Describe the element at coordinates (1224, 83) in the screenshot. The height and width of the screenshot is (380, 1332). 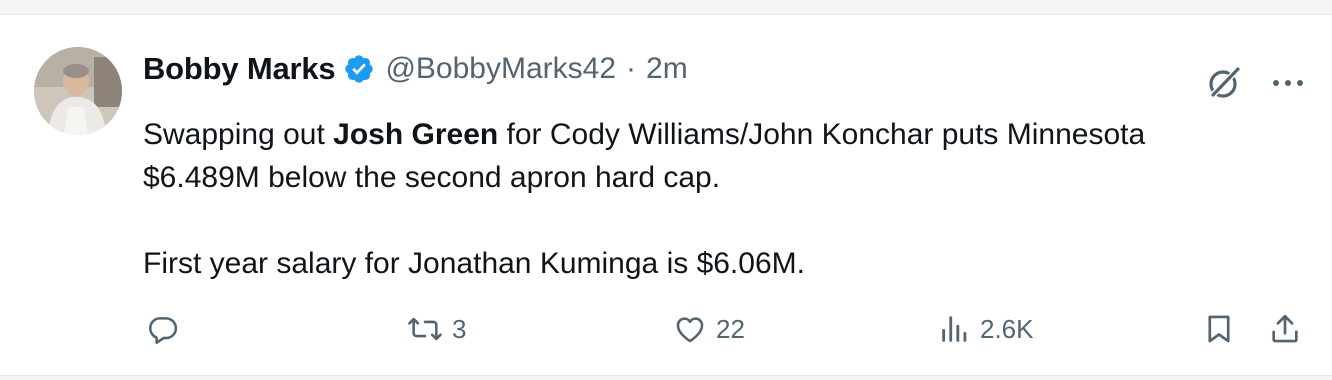
I see `grok-icon` at that location.